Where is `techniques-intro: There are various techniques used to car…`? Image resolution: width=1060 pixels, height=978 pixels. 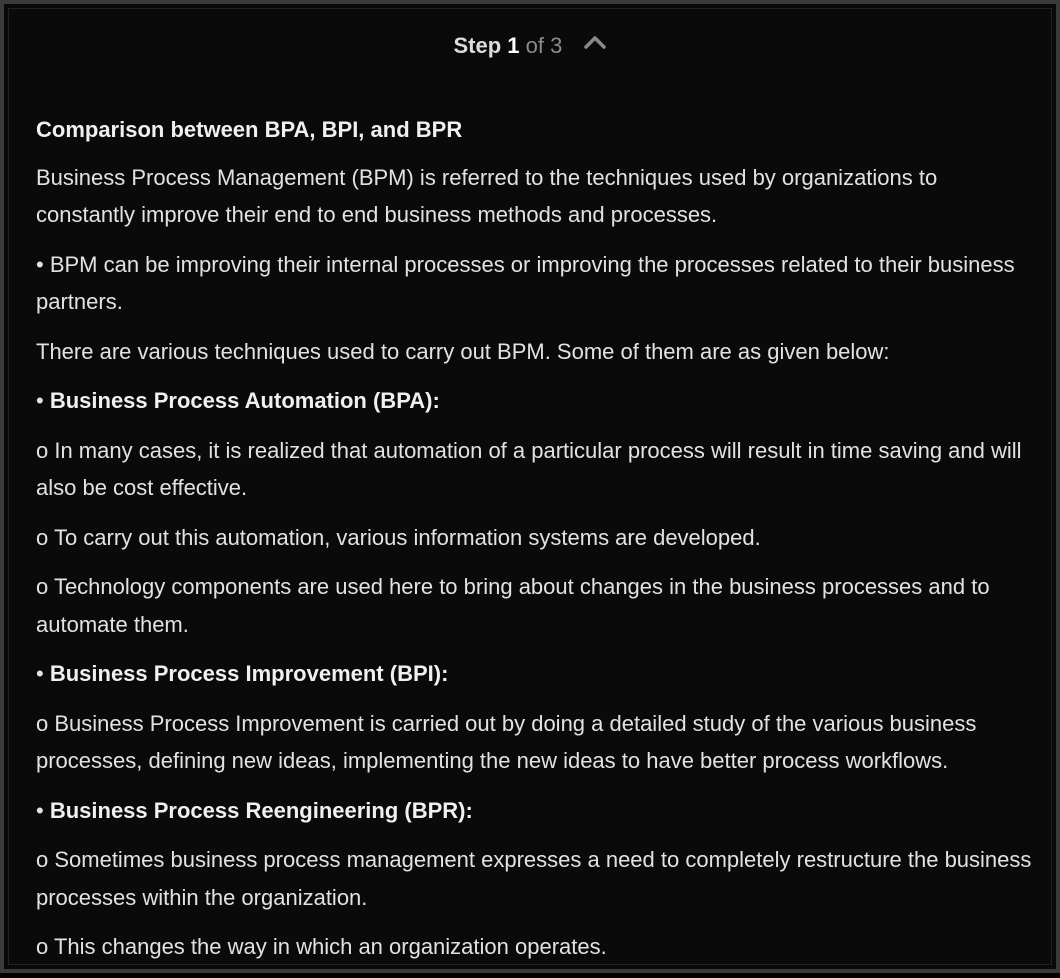 techniques-intro: There are various techniques used to car… is located at coordinates (463, 351).